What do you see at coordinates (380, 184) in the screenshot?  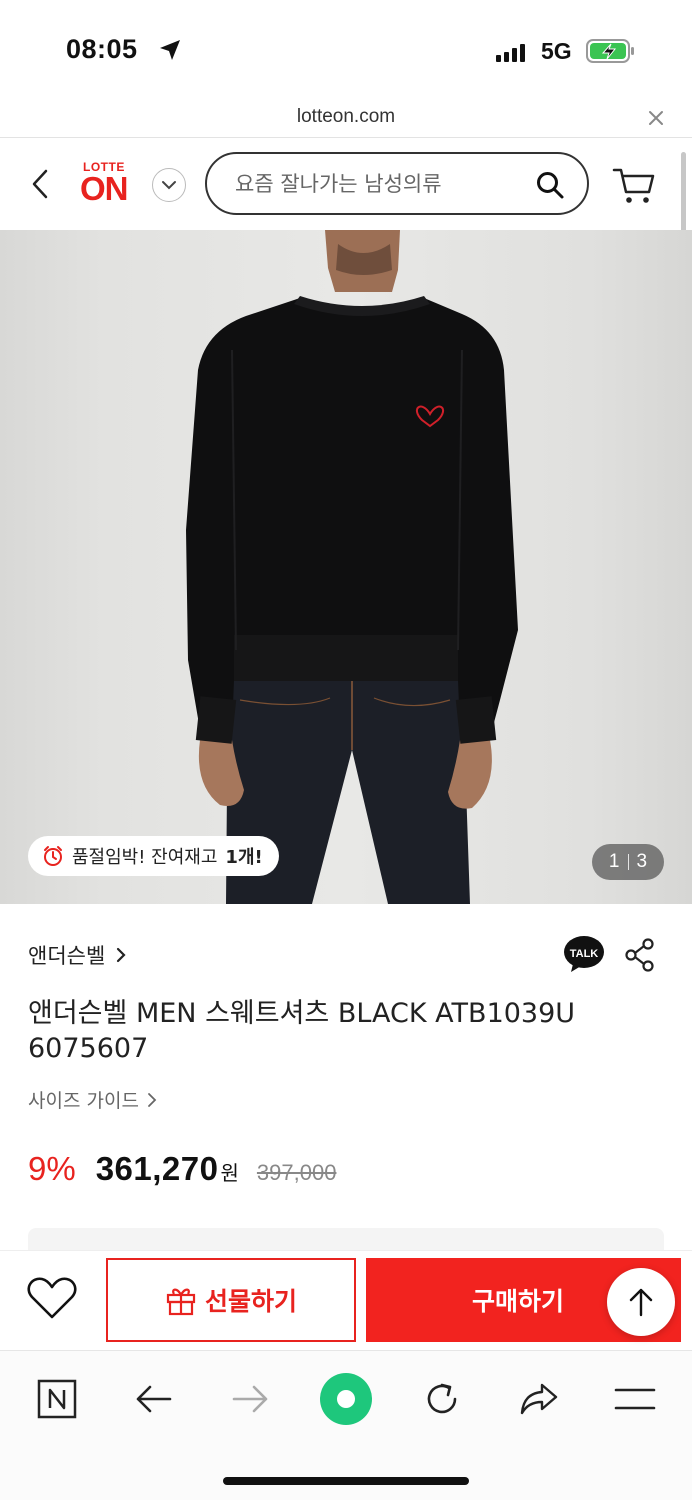 I see `search-input` at bounding box center [380, 184].